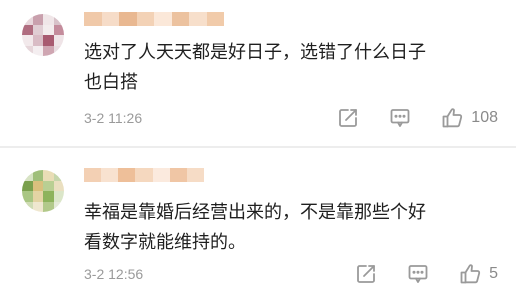 The image size is (516, 294). I want to click on timestamp: 3-2 11:26, so click(113, 118).